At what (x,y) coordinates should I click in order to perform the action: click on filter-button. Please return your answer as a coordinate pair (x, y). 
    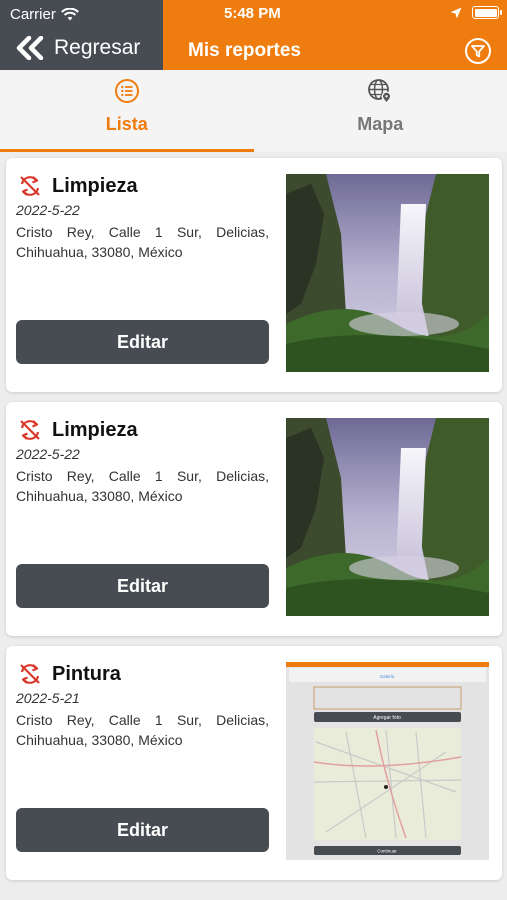
    Looking at the image, I should click on (478, 51).